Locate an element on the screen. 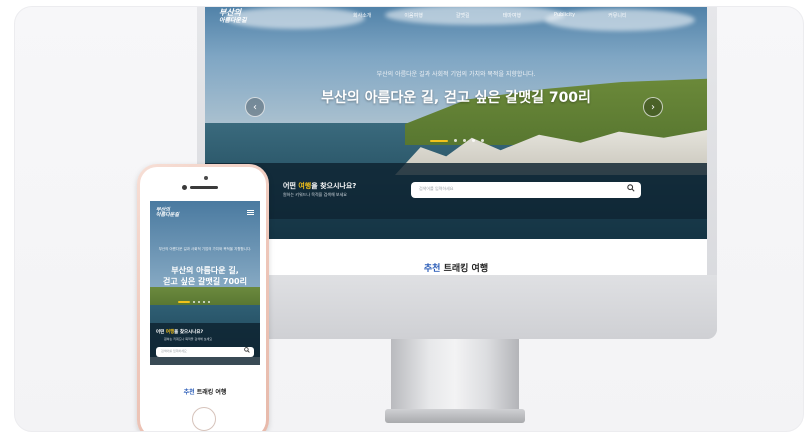 This screenshot has height=438, width=811. mobile-logo: 부산의 아름다운길 is located at coordinates (167, 213).